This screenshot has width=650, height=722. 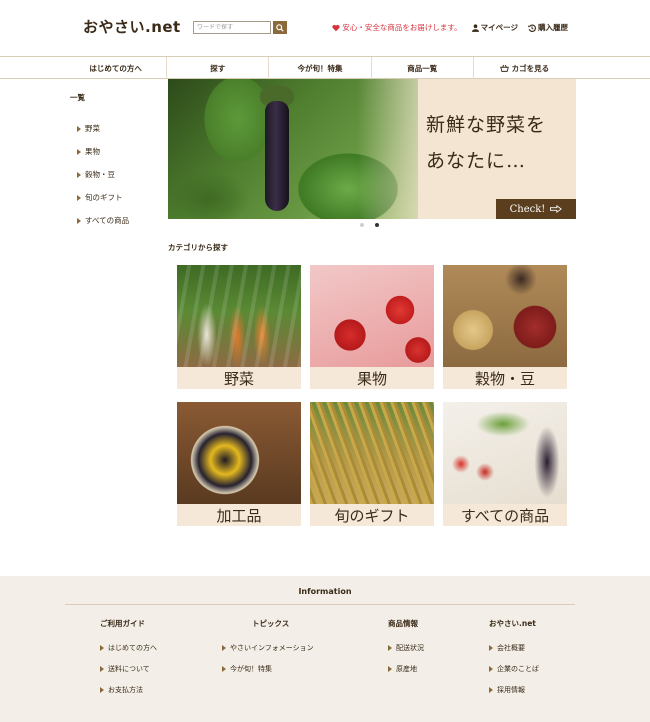 I want to click on category-card-label: 旬のギフト, so click(x=372, y=515).